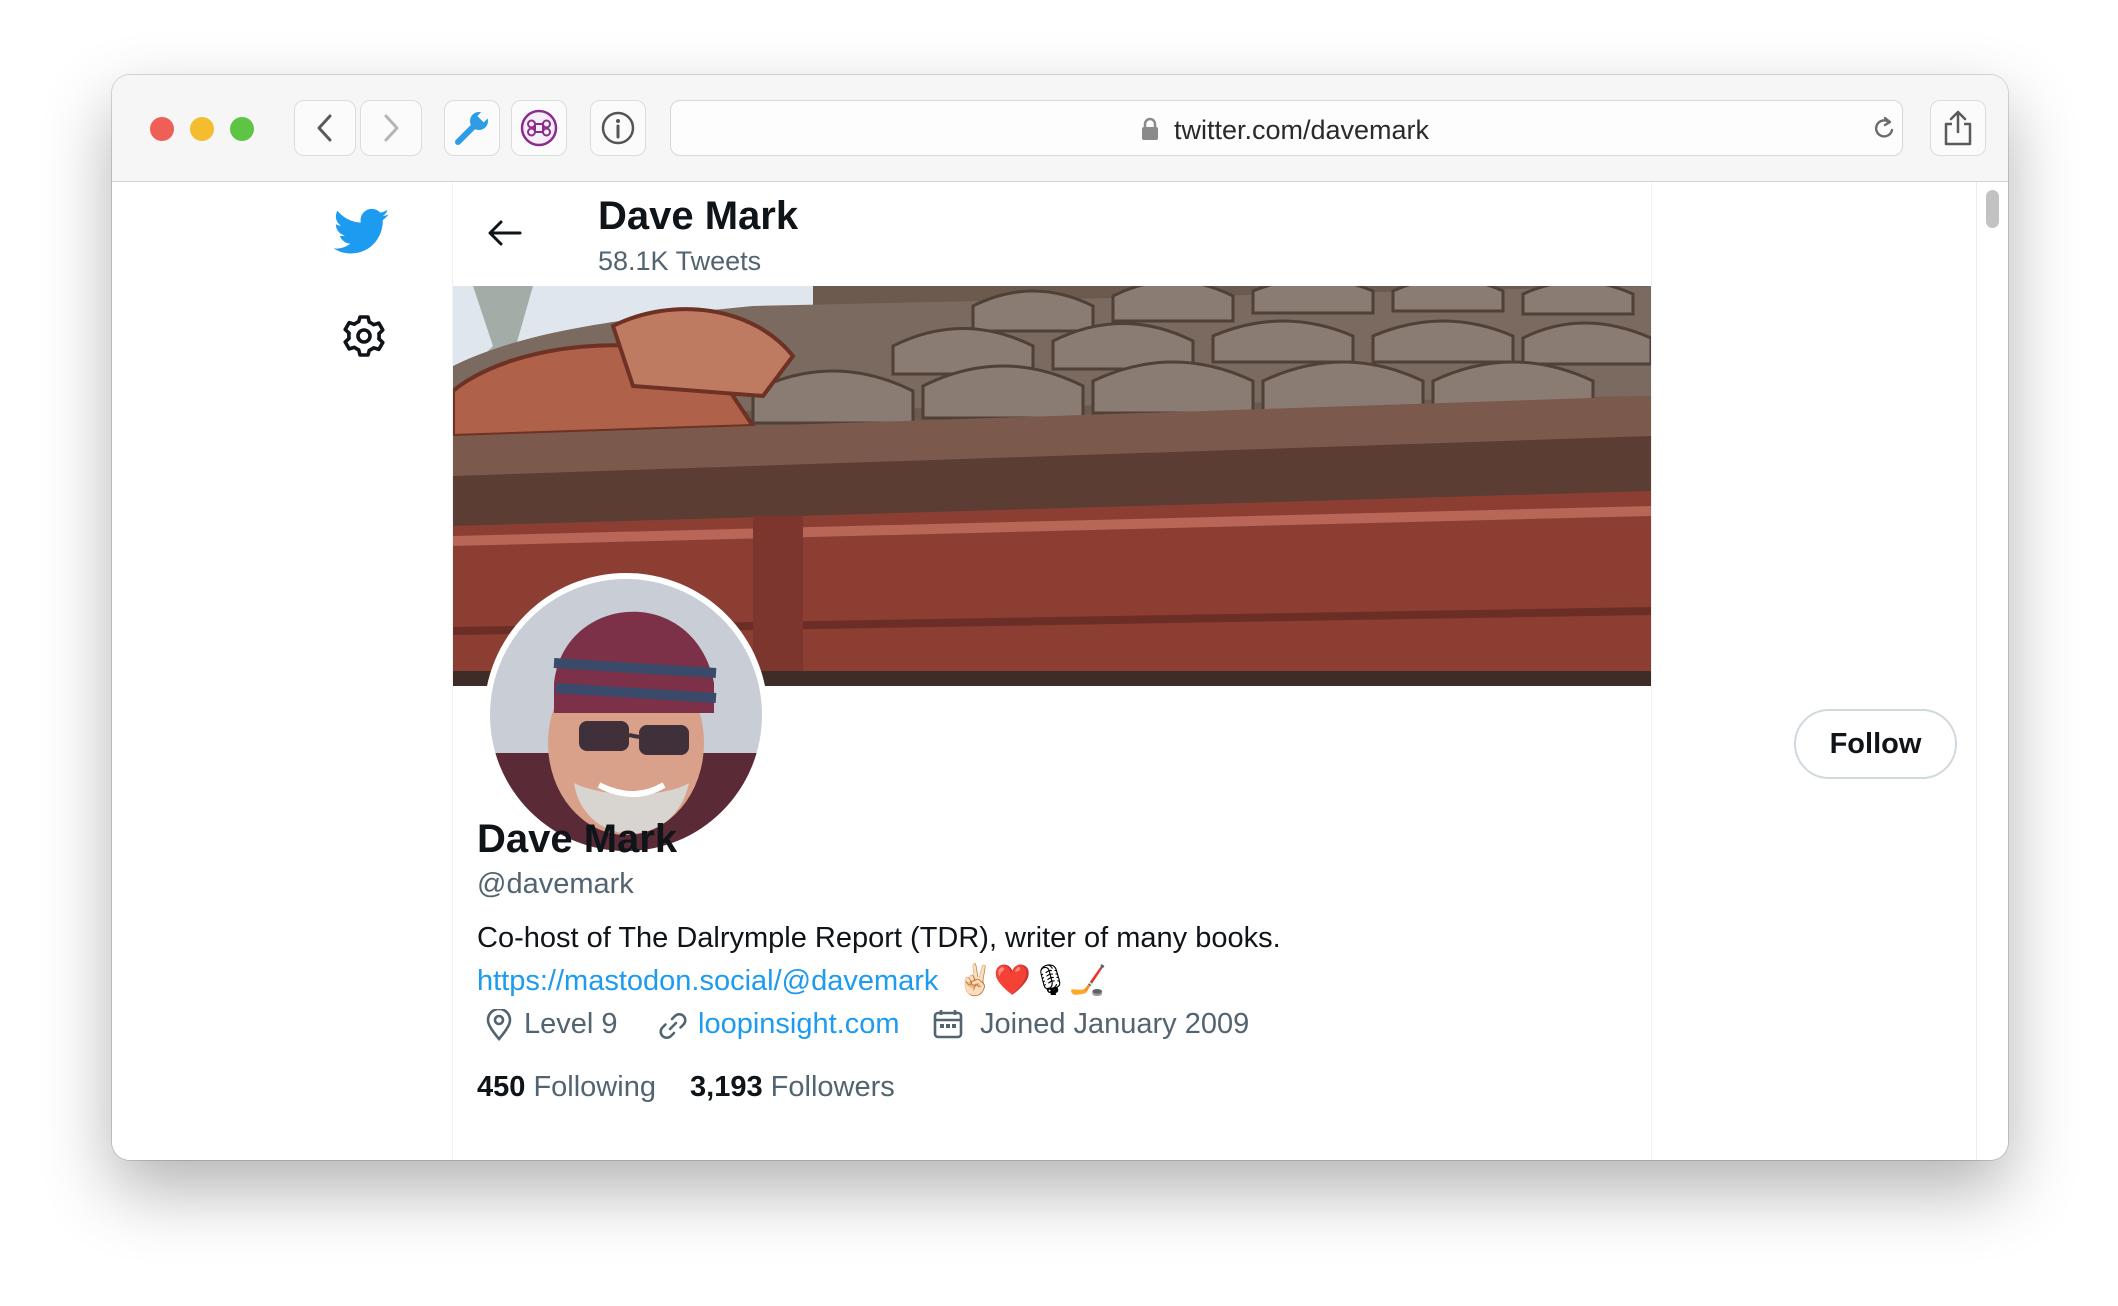  What do you see at coordinates (707, 981) in the screenshot?
I see `bio-link: https://mastodon.social/@davemark` at bounding box center [707, 981].